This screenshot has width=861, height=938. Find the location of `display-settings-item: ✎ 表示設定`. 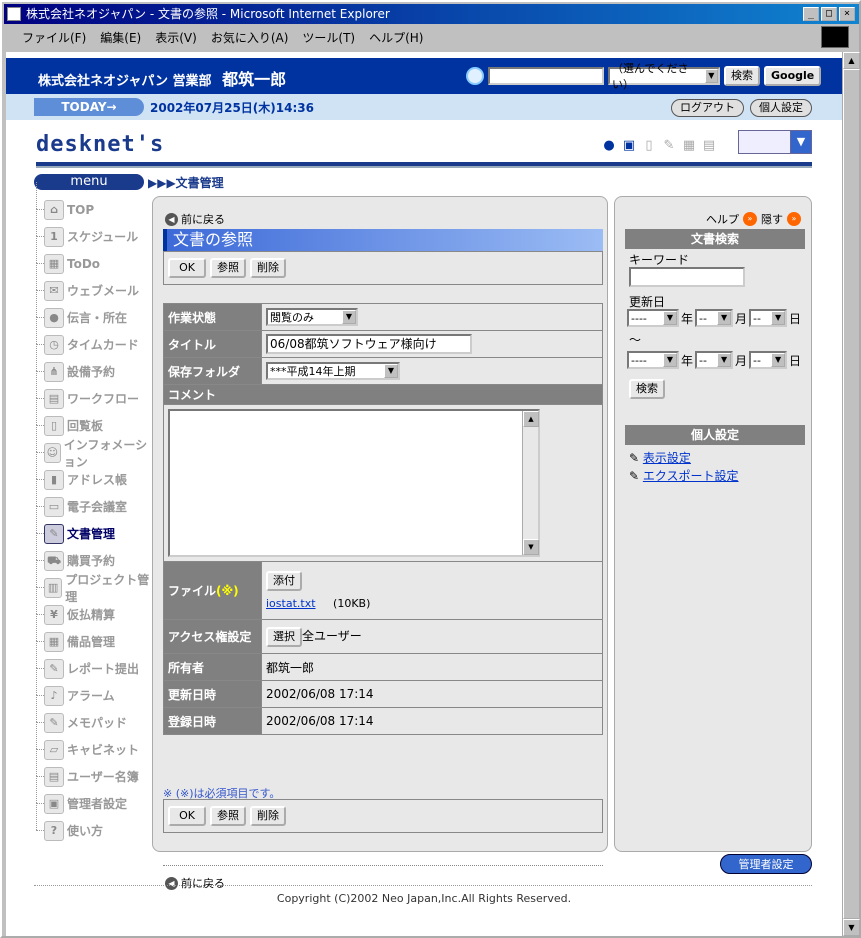

display-settings-item: ✎ 表示設定 is located at coordinates (660, 457).